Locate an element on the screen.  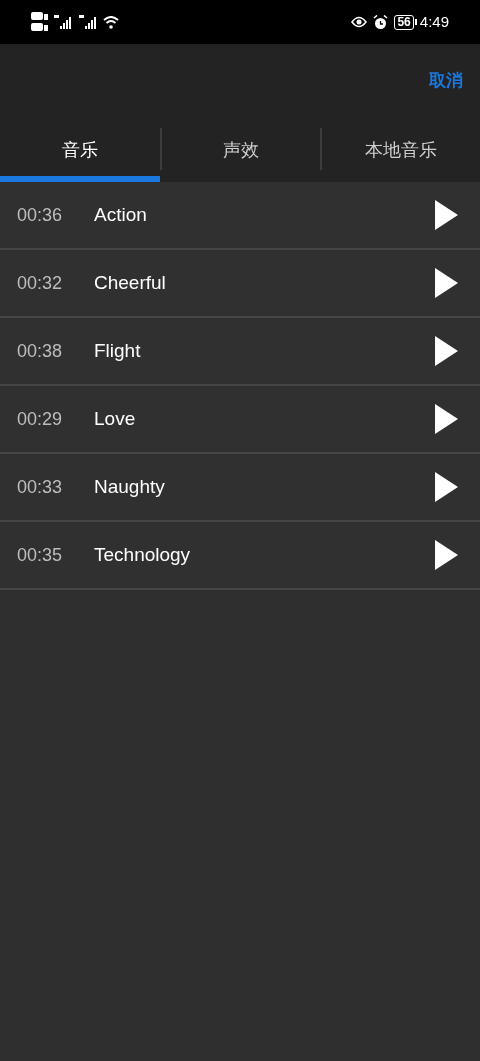
tab: 声效 is located at coordinates (241, 150).